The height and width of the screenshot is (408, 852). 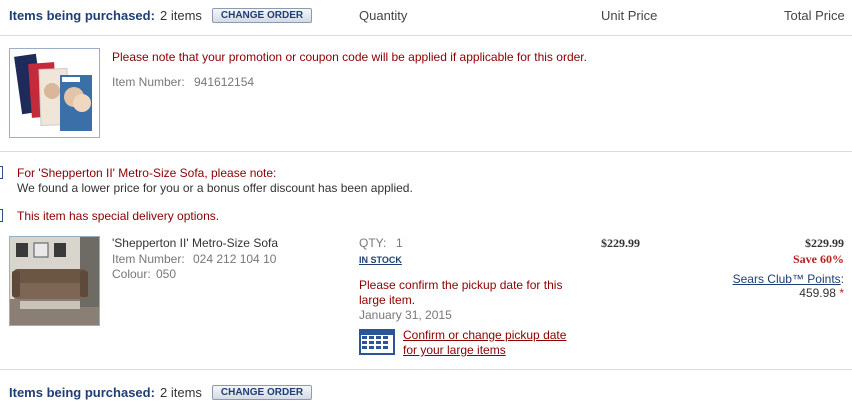 I want to click on column-header-unit-price: Unit Price, so click(x=629, y=15).